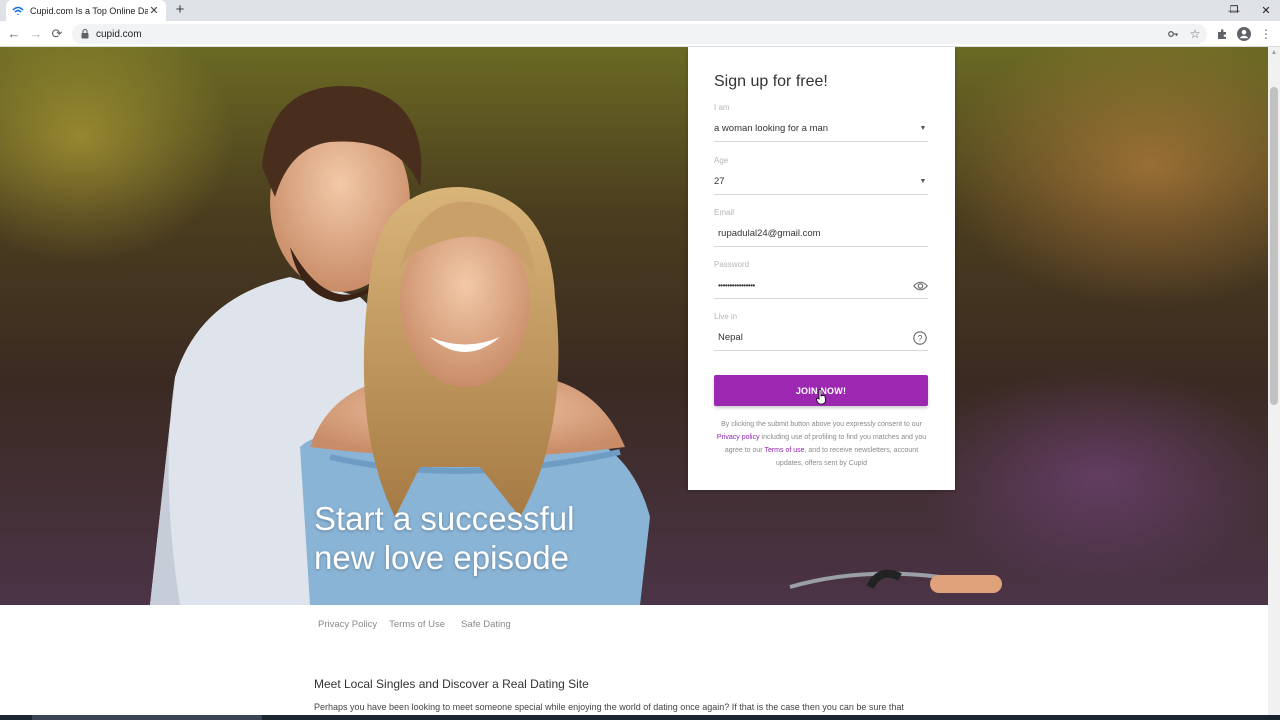 The image size is (1280, 720). I want to click on age-label: Age, so click(721, 160).